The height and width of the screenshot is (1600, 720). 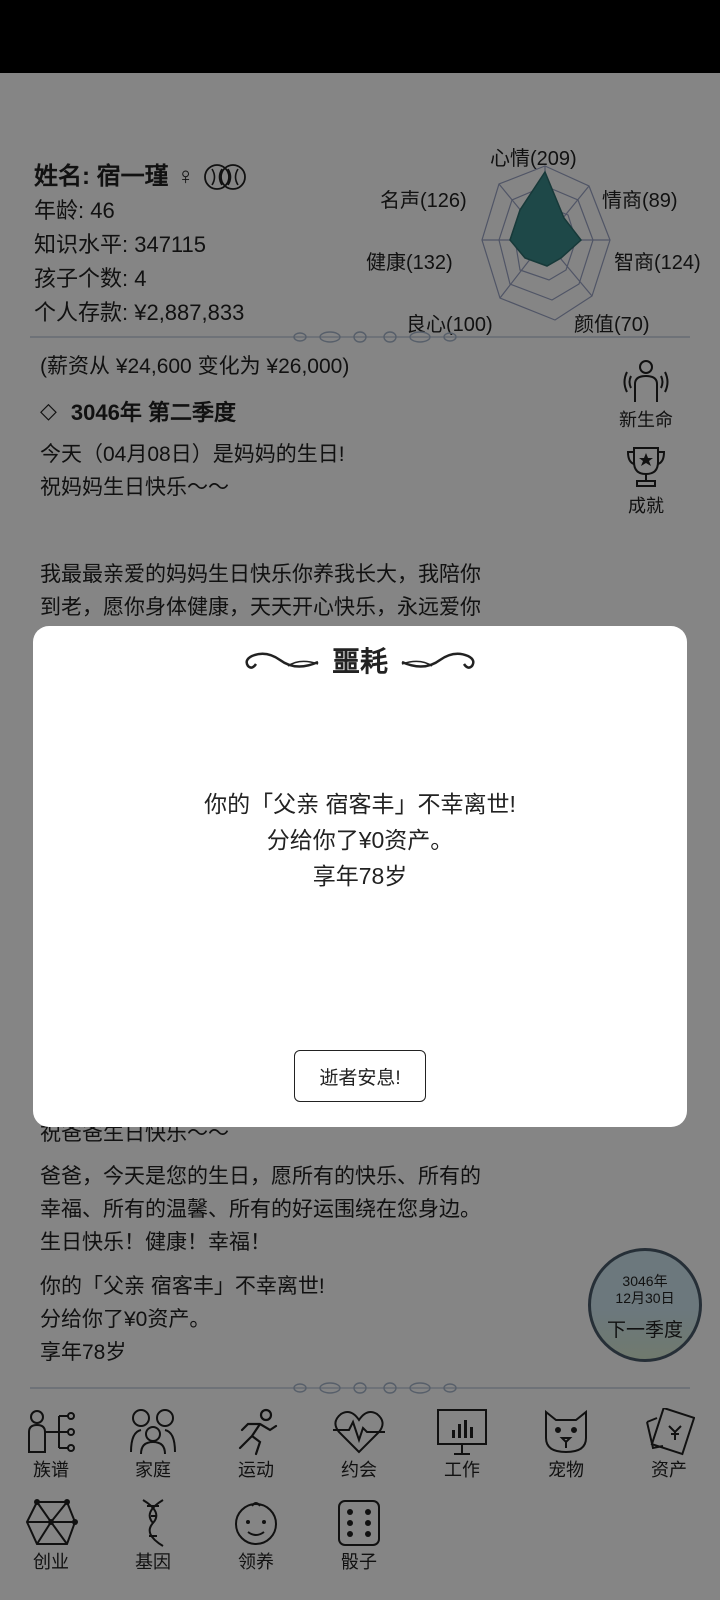 I want to click on dialog-line-1: 你的「父亲 宿客丰」不幸离世!, so click(x=360, y=804).